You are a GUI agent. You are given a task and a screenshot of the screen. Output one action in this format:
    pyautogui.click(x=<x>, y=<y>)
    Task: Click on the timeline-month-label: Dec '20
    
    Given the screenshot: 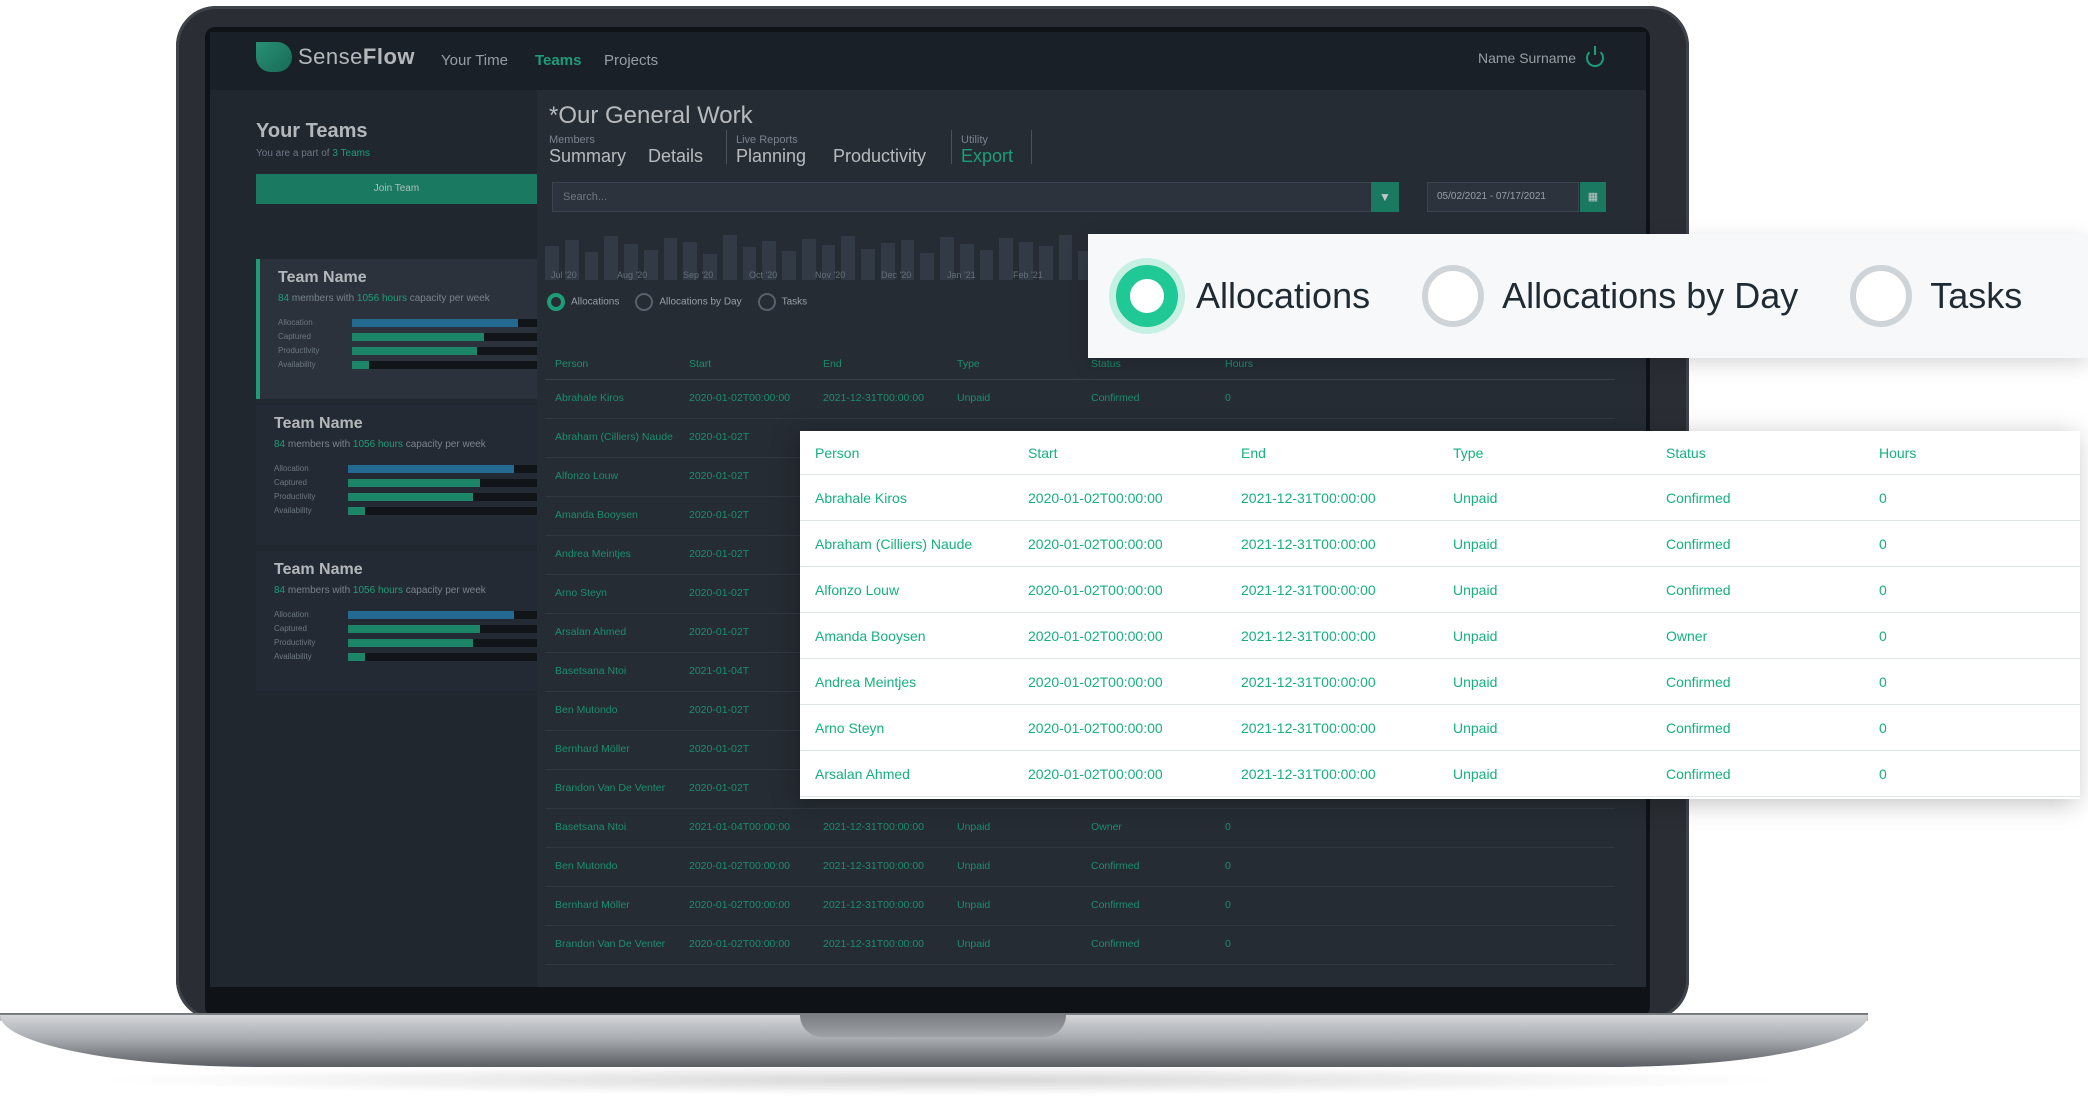 What is the action you would take?
    pyautogui.click(x=896, y=275)
    